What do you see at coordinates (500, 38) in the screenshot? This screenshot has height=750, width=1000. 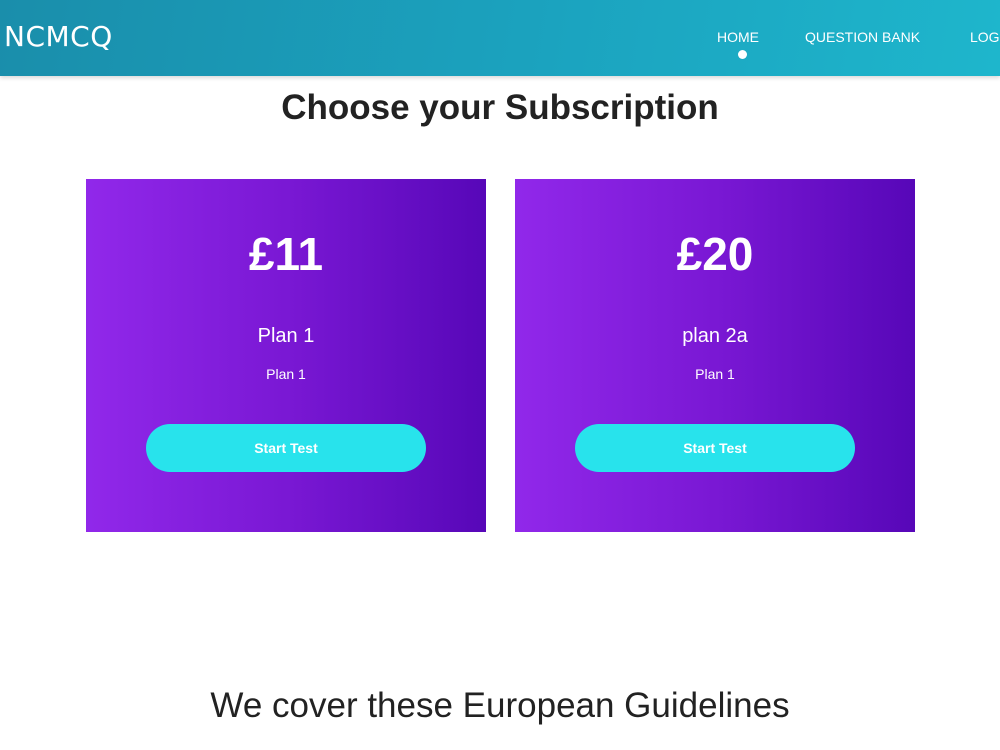 I see `top-navbar: NCMCQ HOME QUESTION BANK LOG` at bounding box center [500, 38].